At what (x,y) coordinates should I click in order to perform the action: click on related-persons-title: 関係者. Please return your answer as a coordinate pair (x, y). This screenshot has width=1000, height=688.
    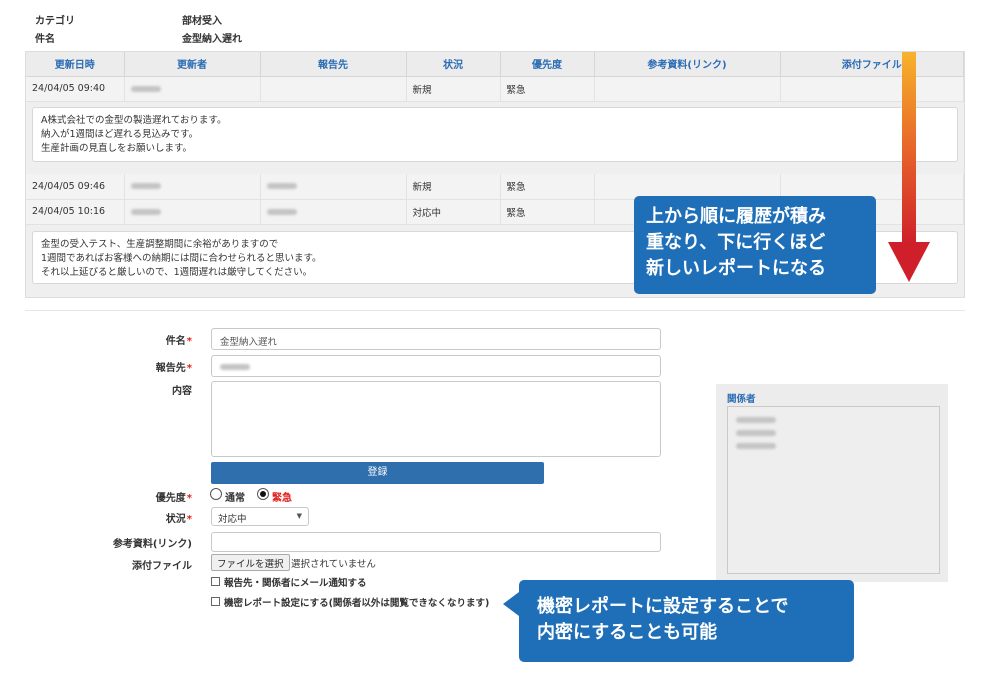
    Looking at the image, I should click on (741, 399).